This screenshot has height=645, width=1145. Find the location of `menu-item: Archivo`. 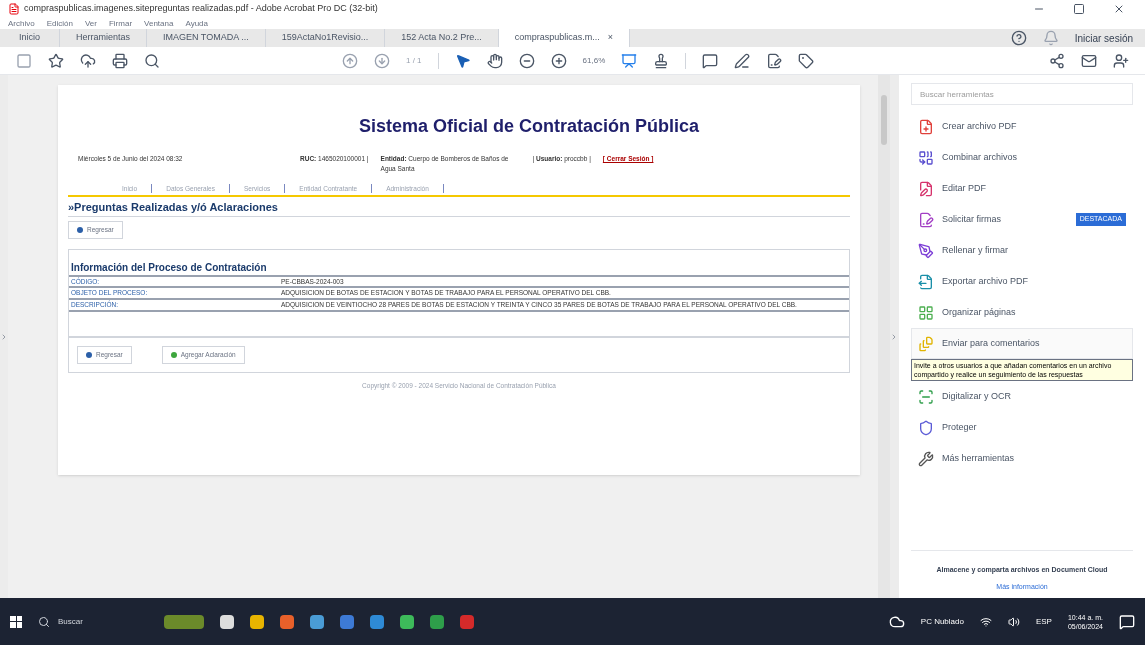

menu-item: Archivo is located at coordinates (21, 23).